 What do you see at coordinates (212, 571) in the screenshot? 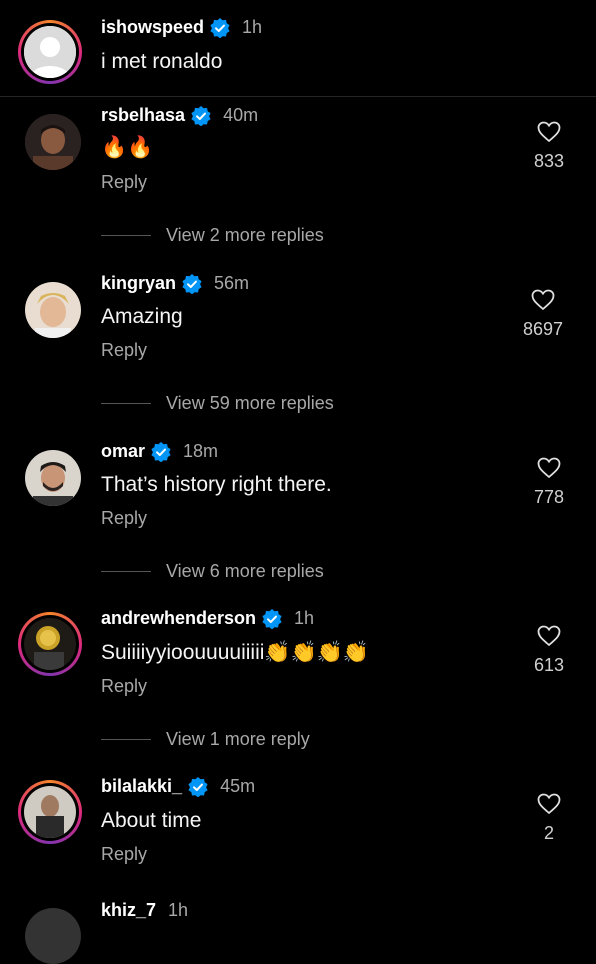
I see `view-more-replies: View 6 more replies` at bounding box center [212, 571].